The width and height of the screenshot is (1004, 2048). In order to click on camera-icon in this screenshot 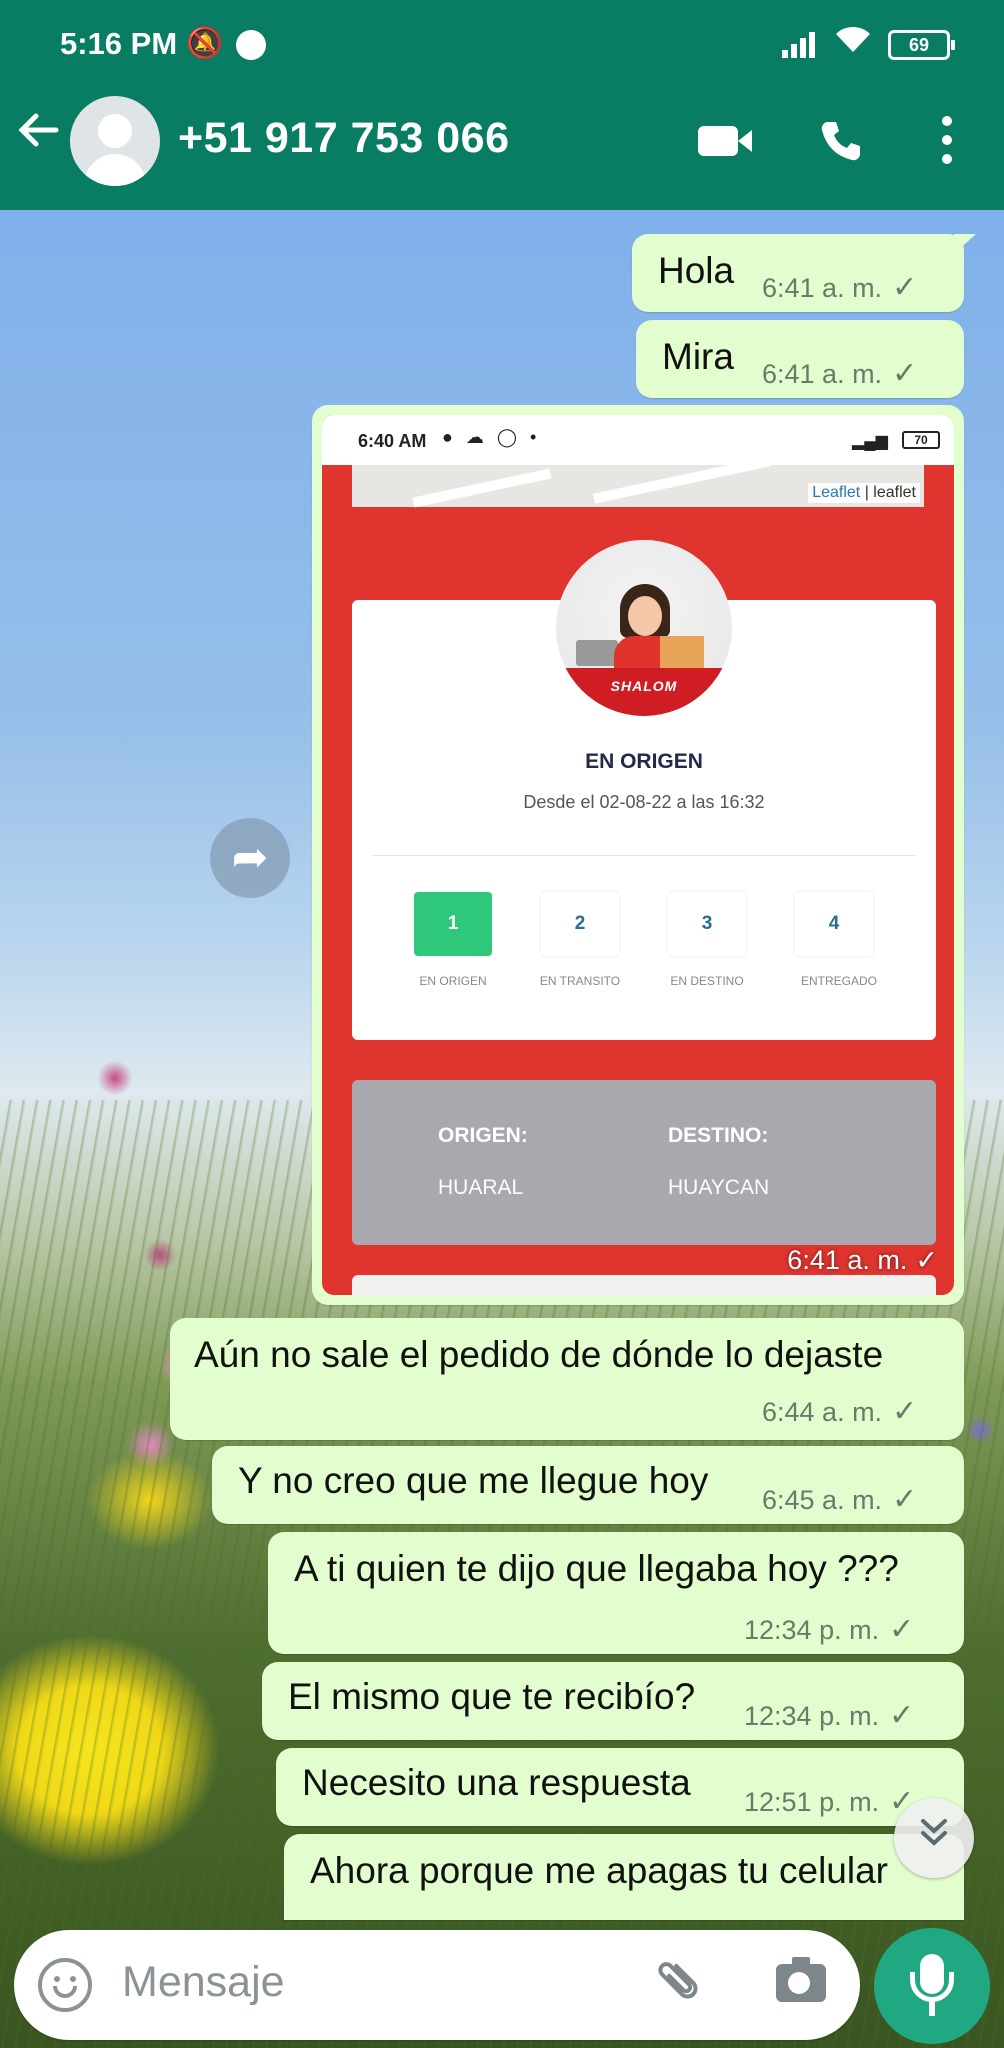, I will do `click(801, 1979)`.